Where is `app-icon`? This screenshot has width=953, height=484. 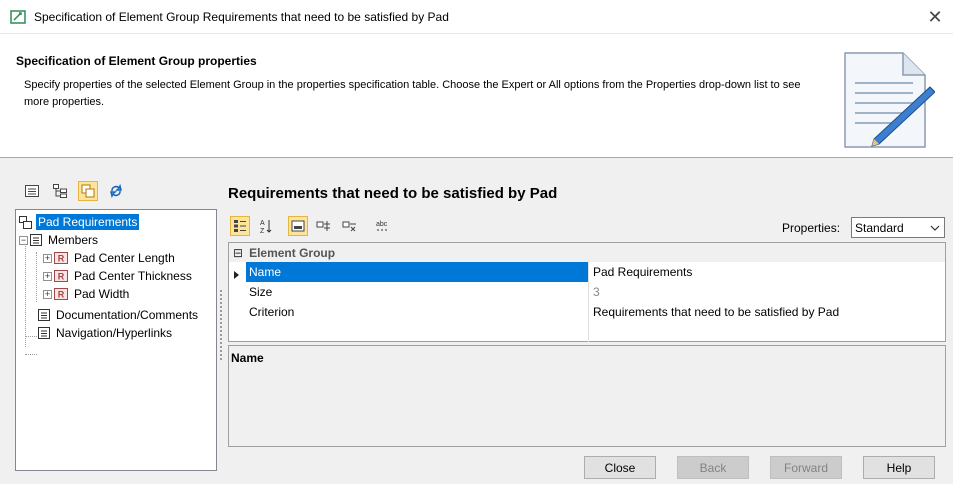
app-icon is located at coordinates (18, 17).